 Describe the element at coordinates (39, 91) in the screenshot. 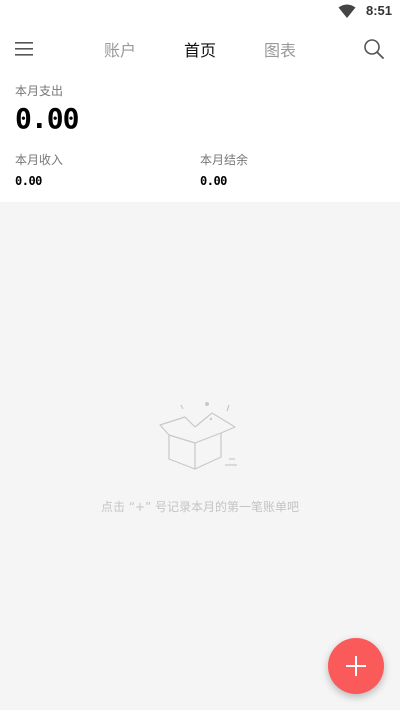

I see `monthly-expense-label: 本月支出` at that location.